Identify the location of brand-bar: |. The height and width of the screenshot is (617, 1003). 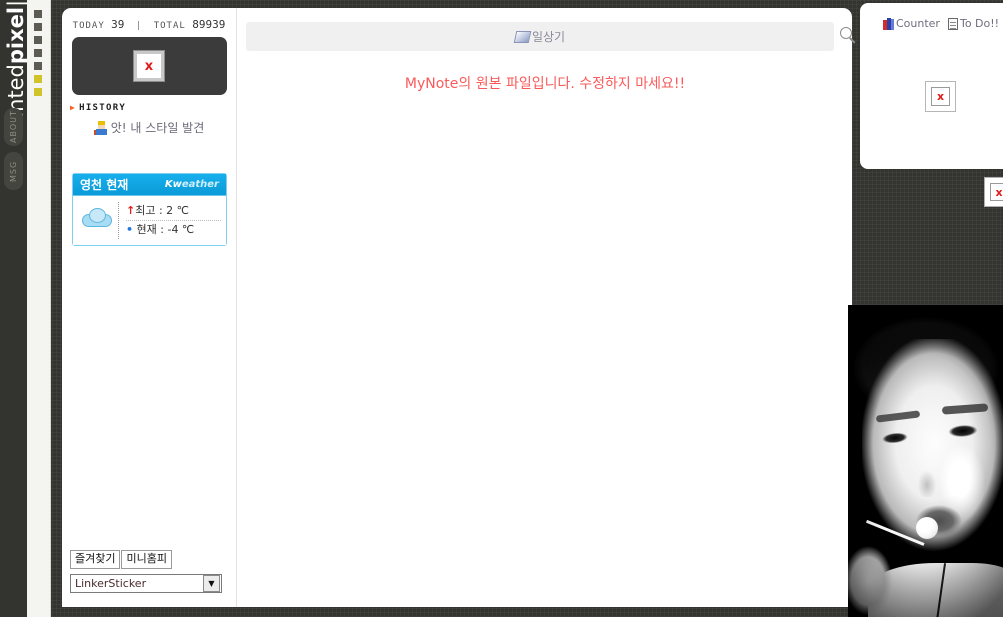
(15, 4).